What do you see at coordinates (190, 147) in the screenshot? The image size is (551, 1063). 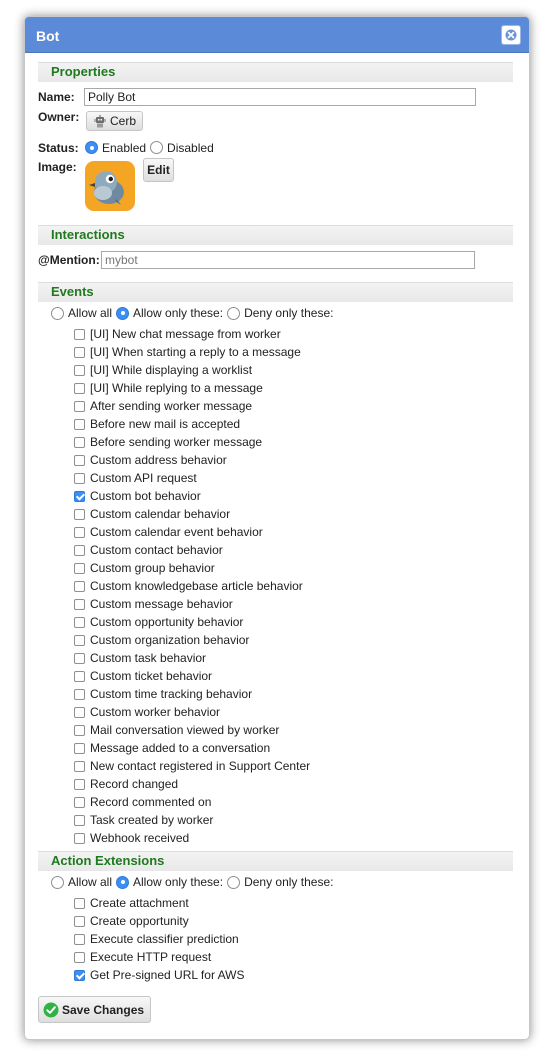 I see `status-disabled-label: Disabled` at bounding box center [190, 147].